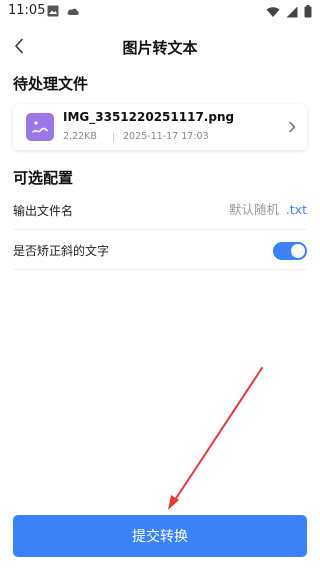 The width and height of the screenshot is (320, 568). I want to click on signal-icon, so click(292, 11).